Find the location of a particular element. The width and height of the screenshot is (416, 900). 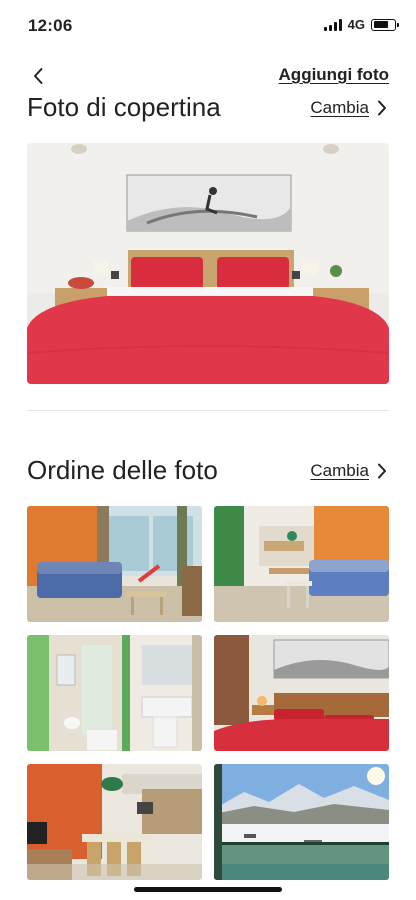

photo-thumbnail-bathroom is located at coordinates (114, 693).